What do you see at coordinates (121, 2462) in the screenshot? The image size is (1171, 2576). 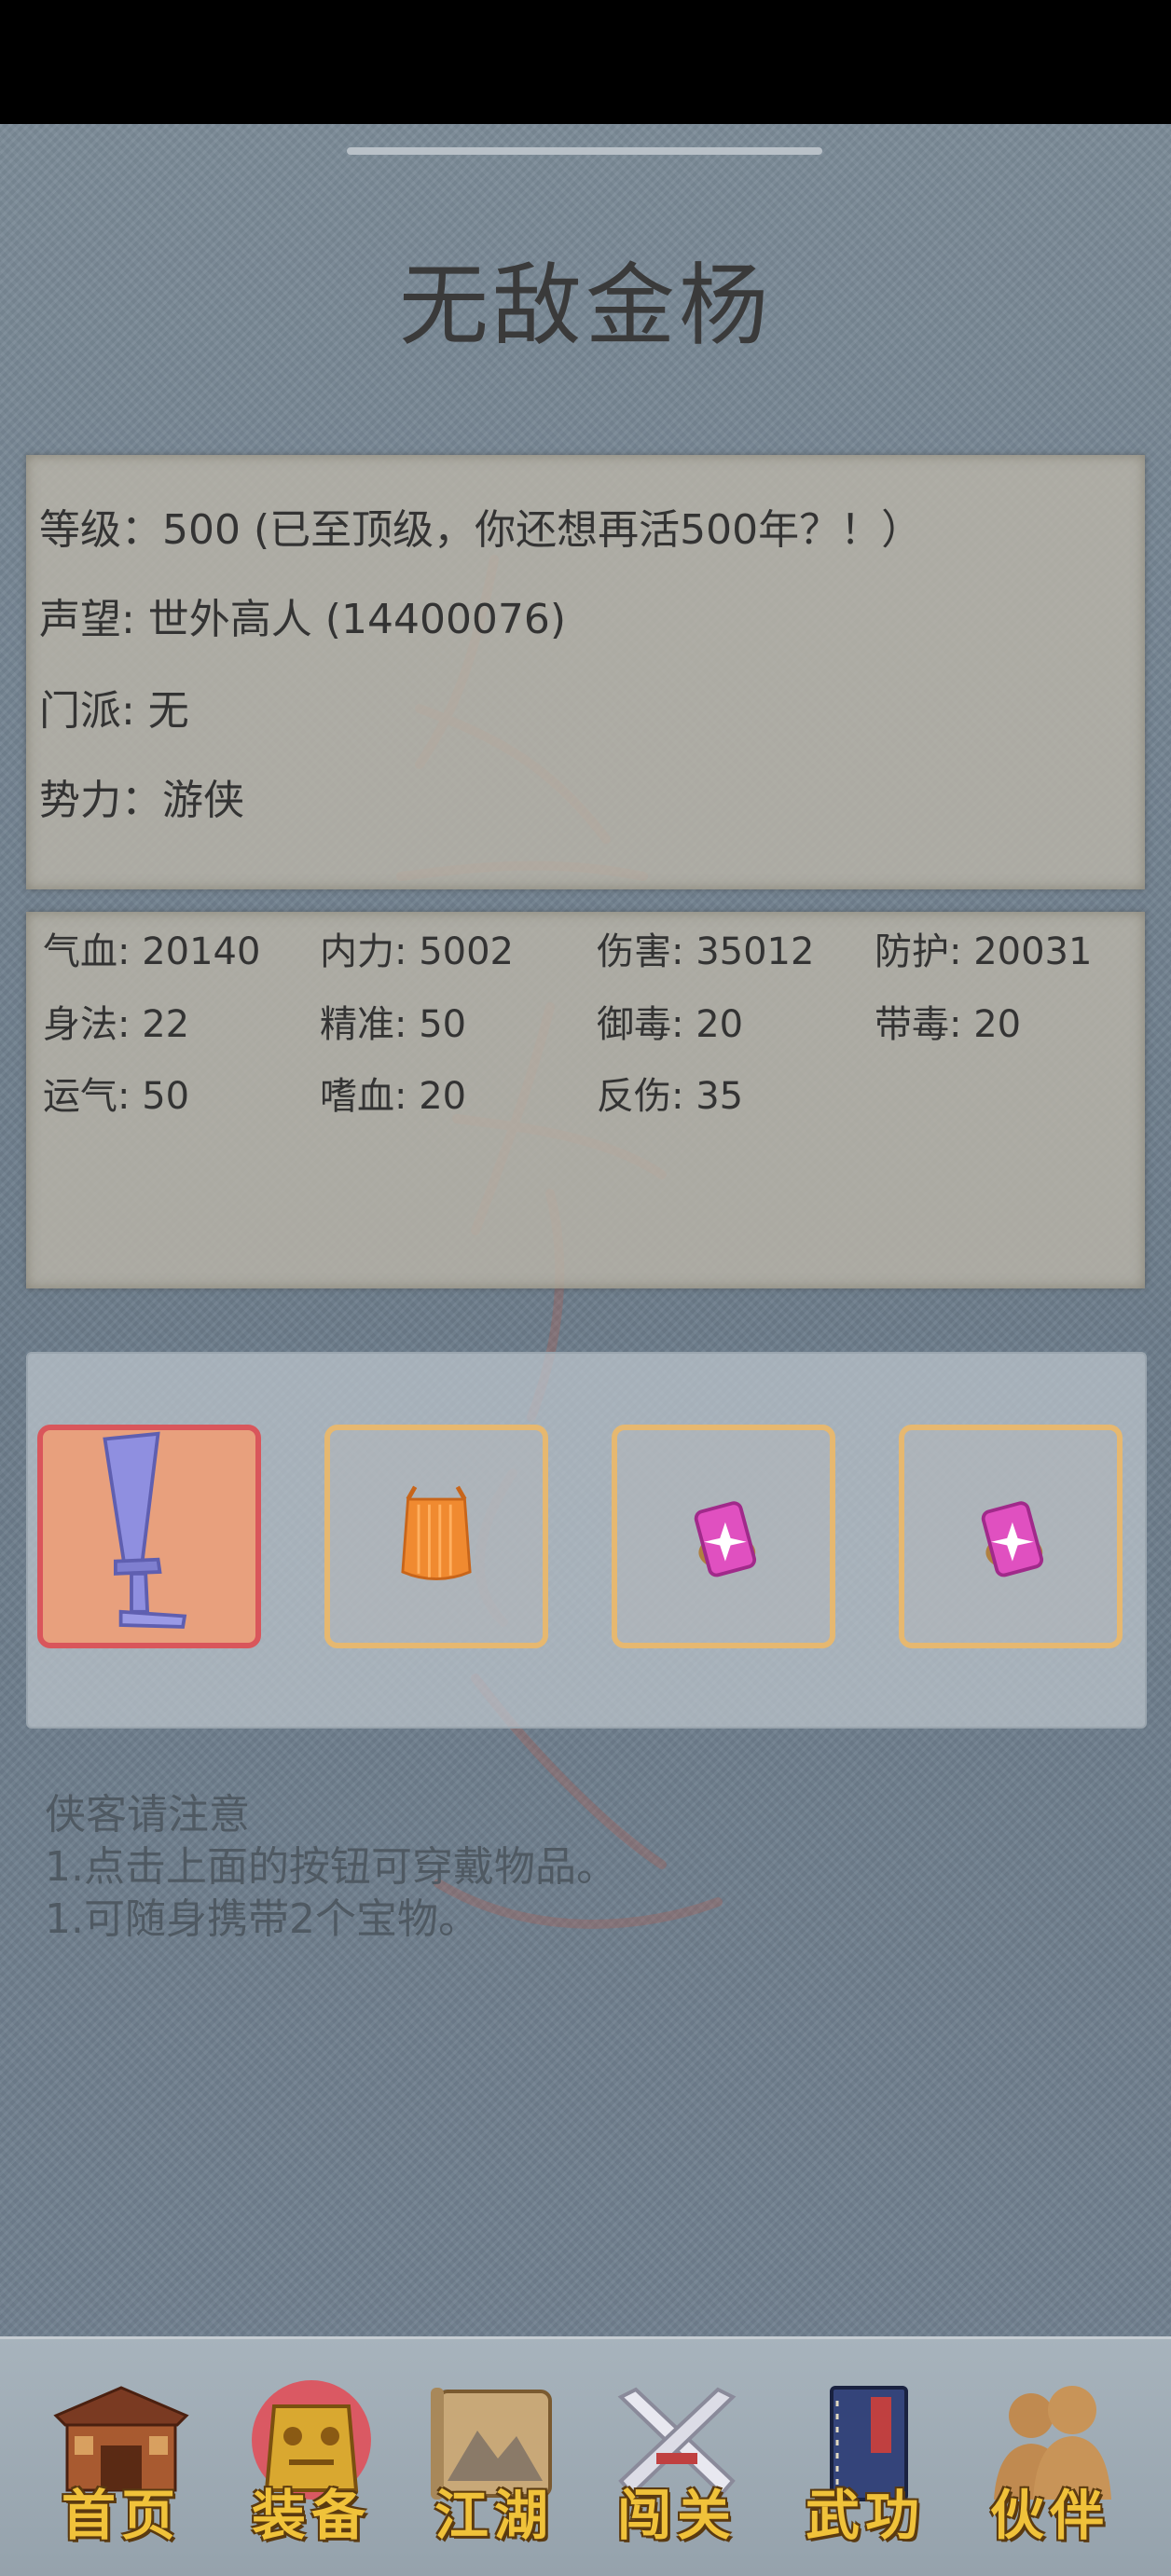 I see `nav-item-home: 首页` at bounding box center [121, 2462].